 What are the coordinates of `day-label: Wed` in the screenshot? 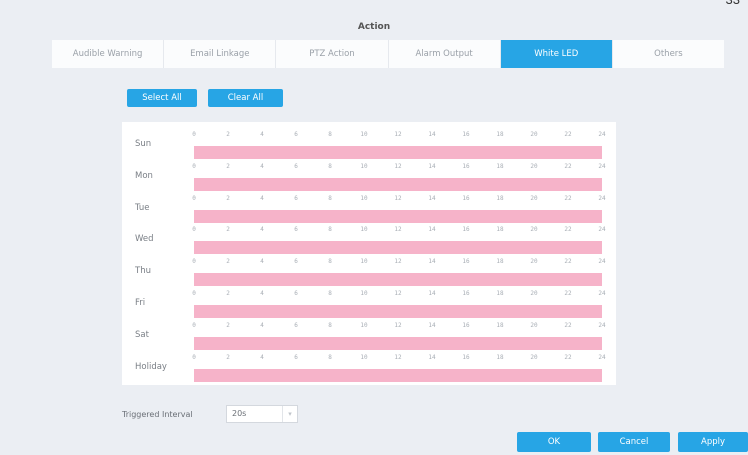 It's located at (144, 239).